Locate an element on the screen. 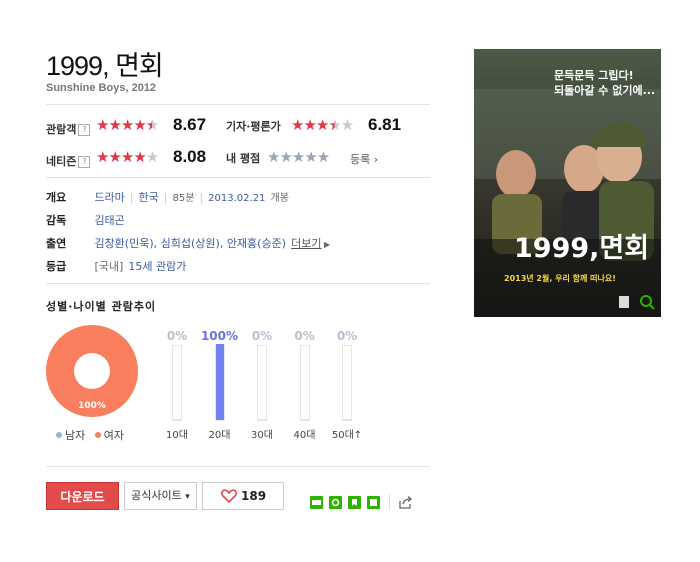 This screenshot has height=562, width=700. register-rating-link: 등록 › is located at coordinates (364, 159).